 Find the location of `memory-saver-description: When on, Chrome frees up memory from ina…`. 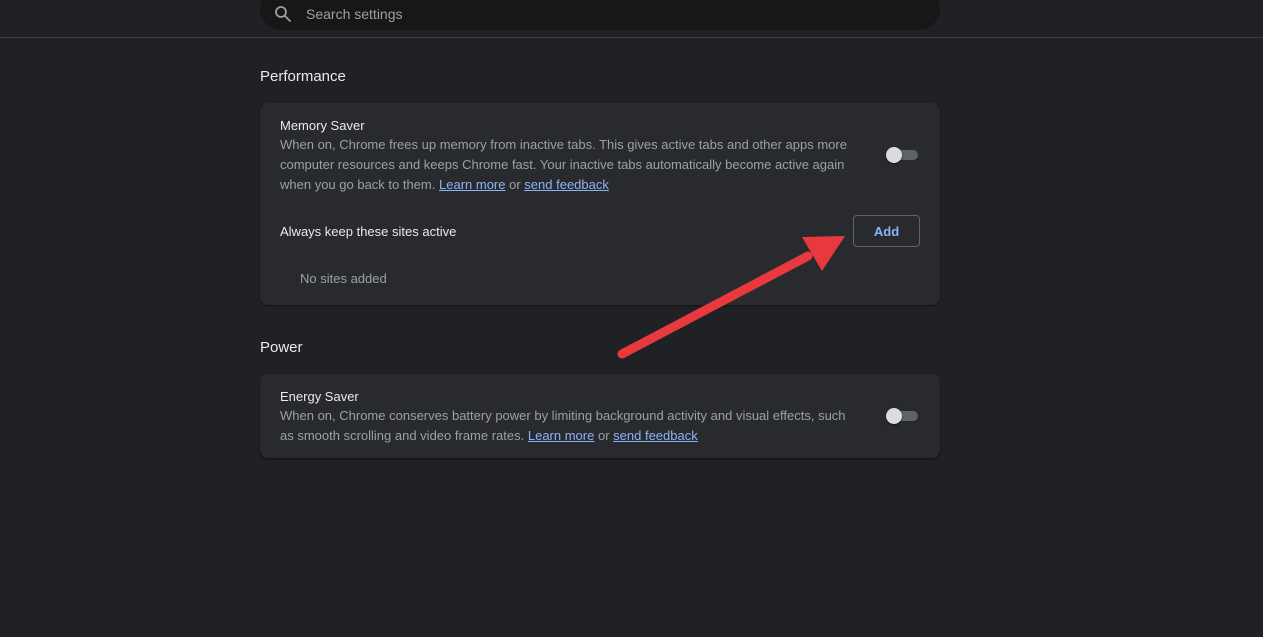

memory-saver-description: When on, Chrome frees up memory from ina… is located at coordinates (570, 165).